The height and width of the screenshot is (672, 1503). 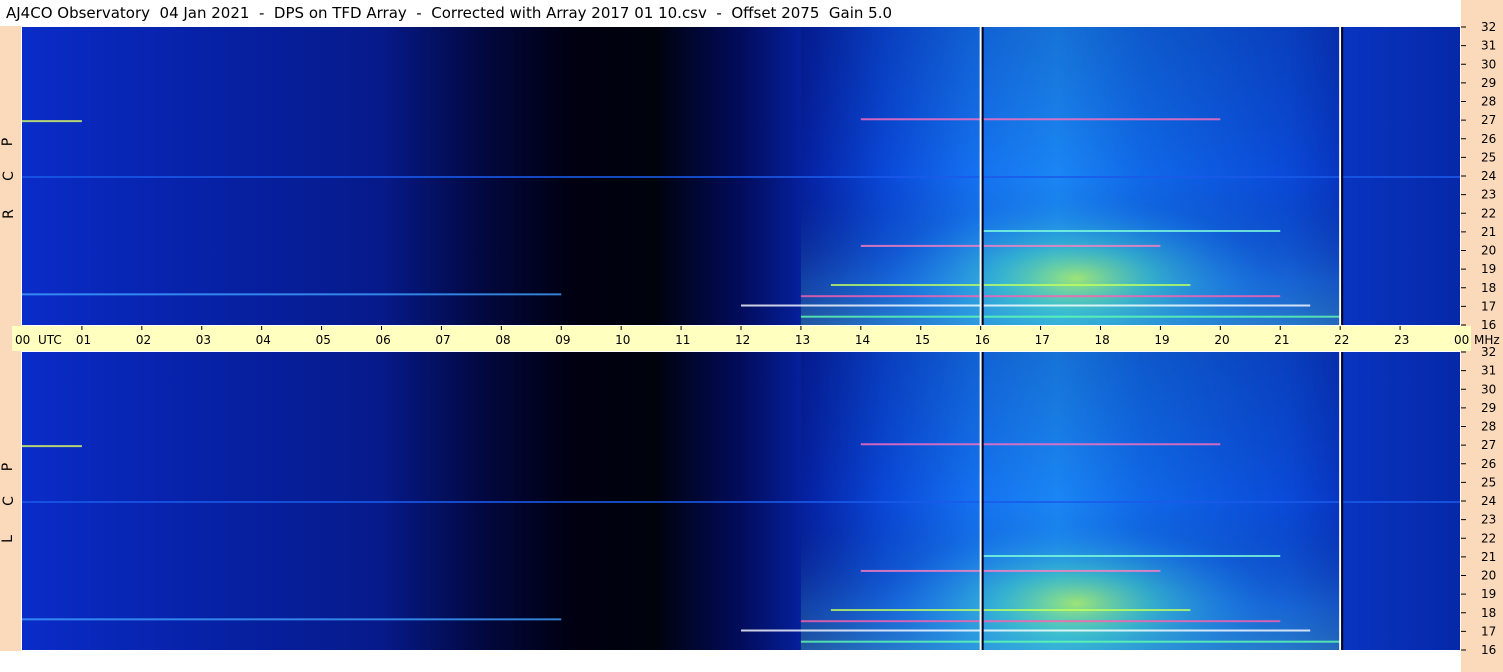 I want to click on time-tick-label: 05, so click(x=323, y=340).